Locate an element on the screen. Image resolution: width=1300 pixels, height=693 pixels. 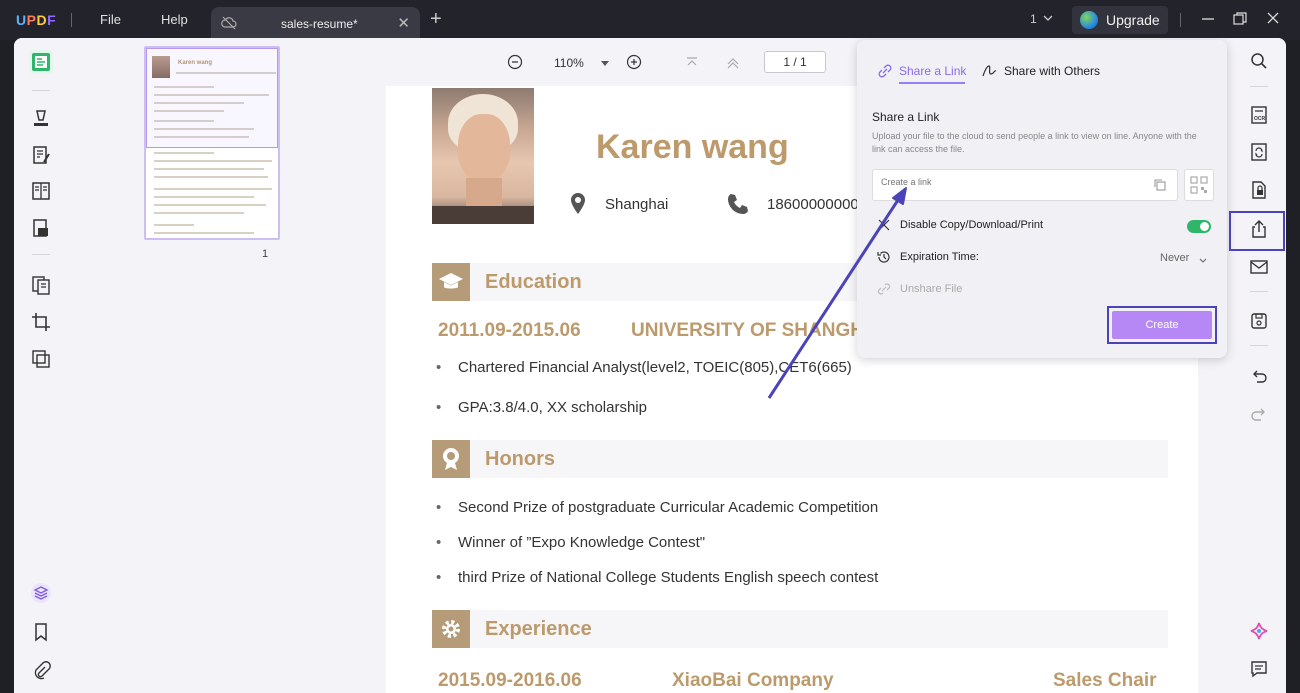
upgrade-button: Upgrade is located at coordinates (1120, 20).